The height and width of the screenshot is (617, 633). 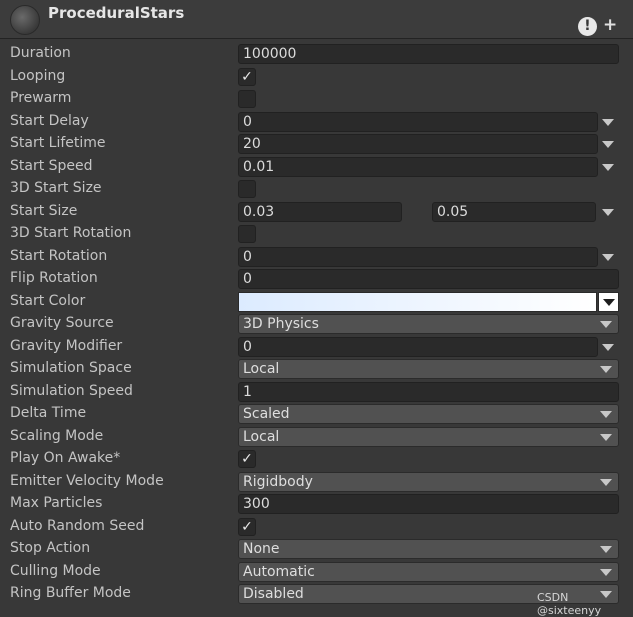 What do you see at coordinates (418, 166) in the screenshot?
I see `start-speed-field: 0.01` at bounding box center [418, 166].